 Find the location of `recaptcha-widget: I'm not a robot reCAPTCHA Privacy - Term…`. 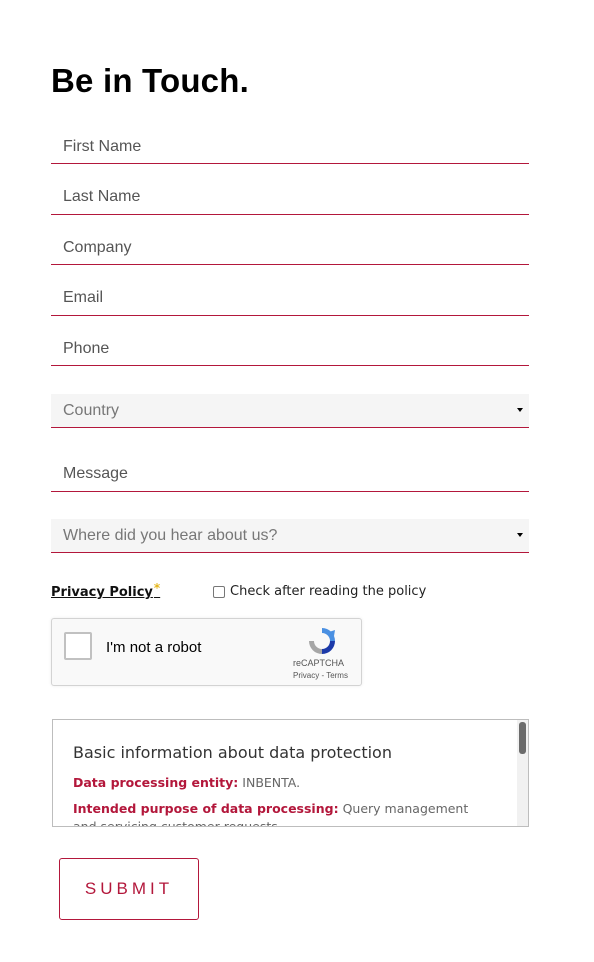

recaptcha-widget: I'm not a robot reCAPTCHA Privacy - Term… is located at coordinates (206, 652).